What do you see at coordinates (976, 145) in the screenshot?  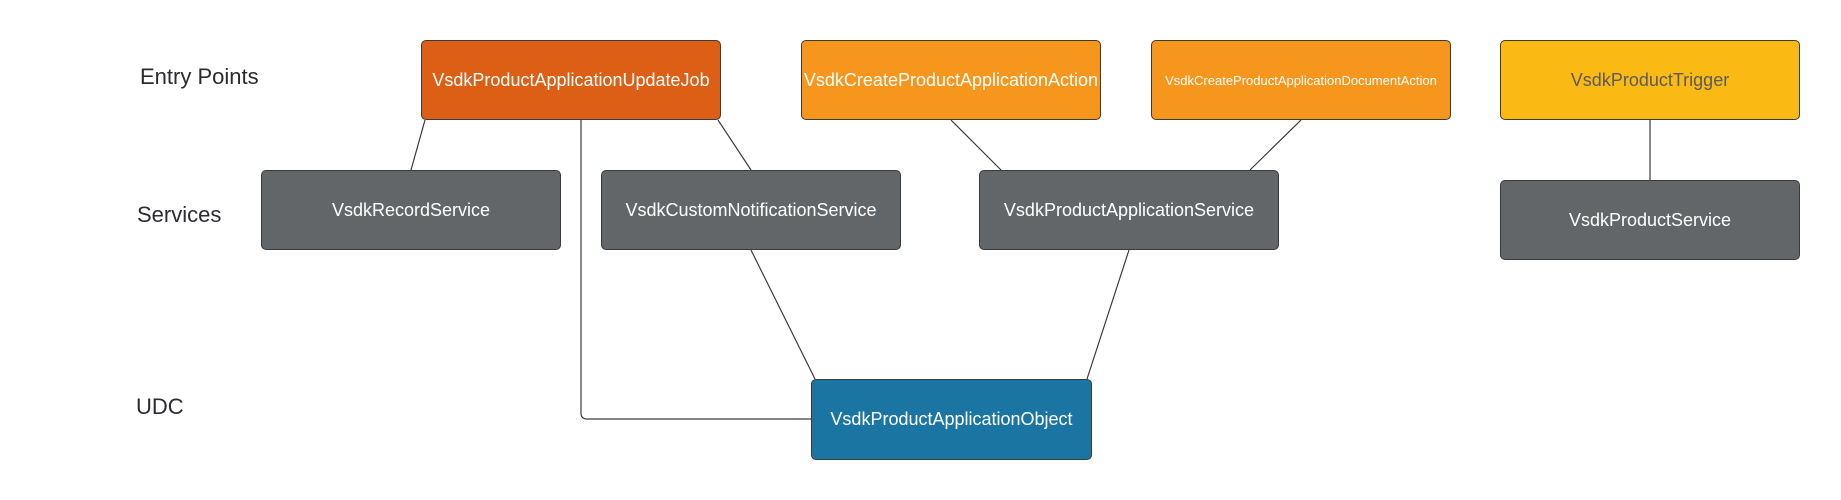 I see `connector-create-appservice` at bounding box center [976, 145].